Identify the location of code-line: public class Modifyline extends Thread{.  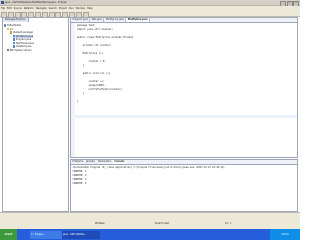
(105, 37).